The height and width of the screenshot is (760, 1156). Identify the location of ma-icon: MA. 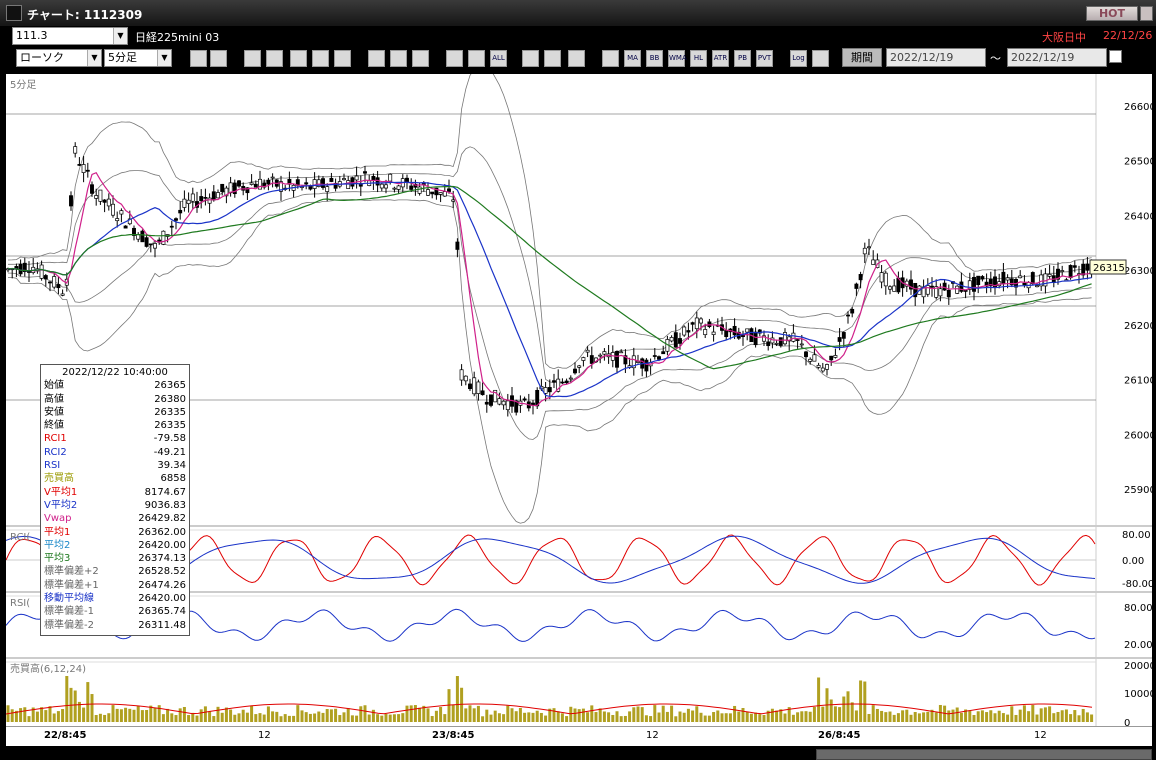
(632, 58).